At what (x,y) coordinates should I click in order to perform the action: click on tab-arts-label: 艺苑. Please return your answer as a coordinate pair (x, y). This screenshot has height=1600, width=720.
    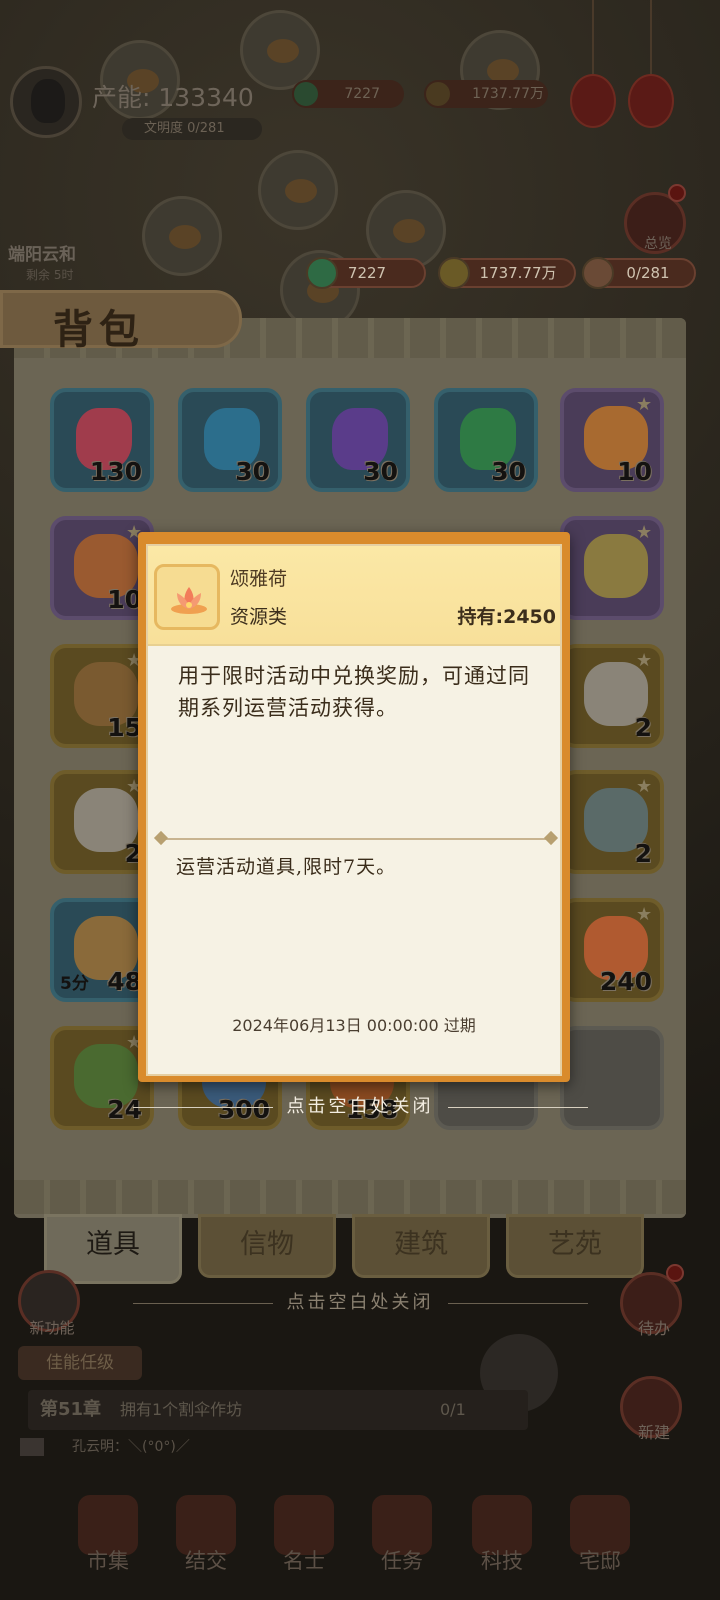
    Looking at the image, I should click on (575, 1244).